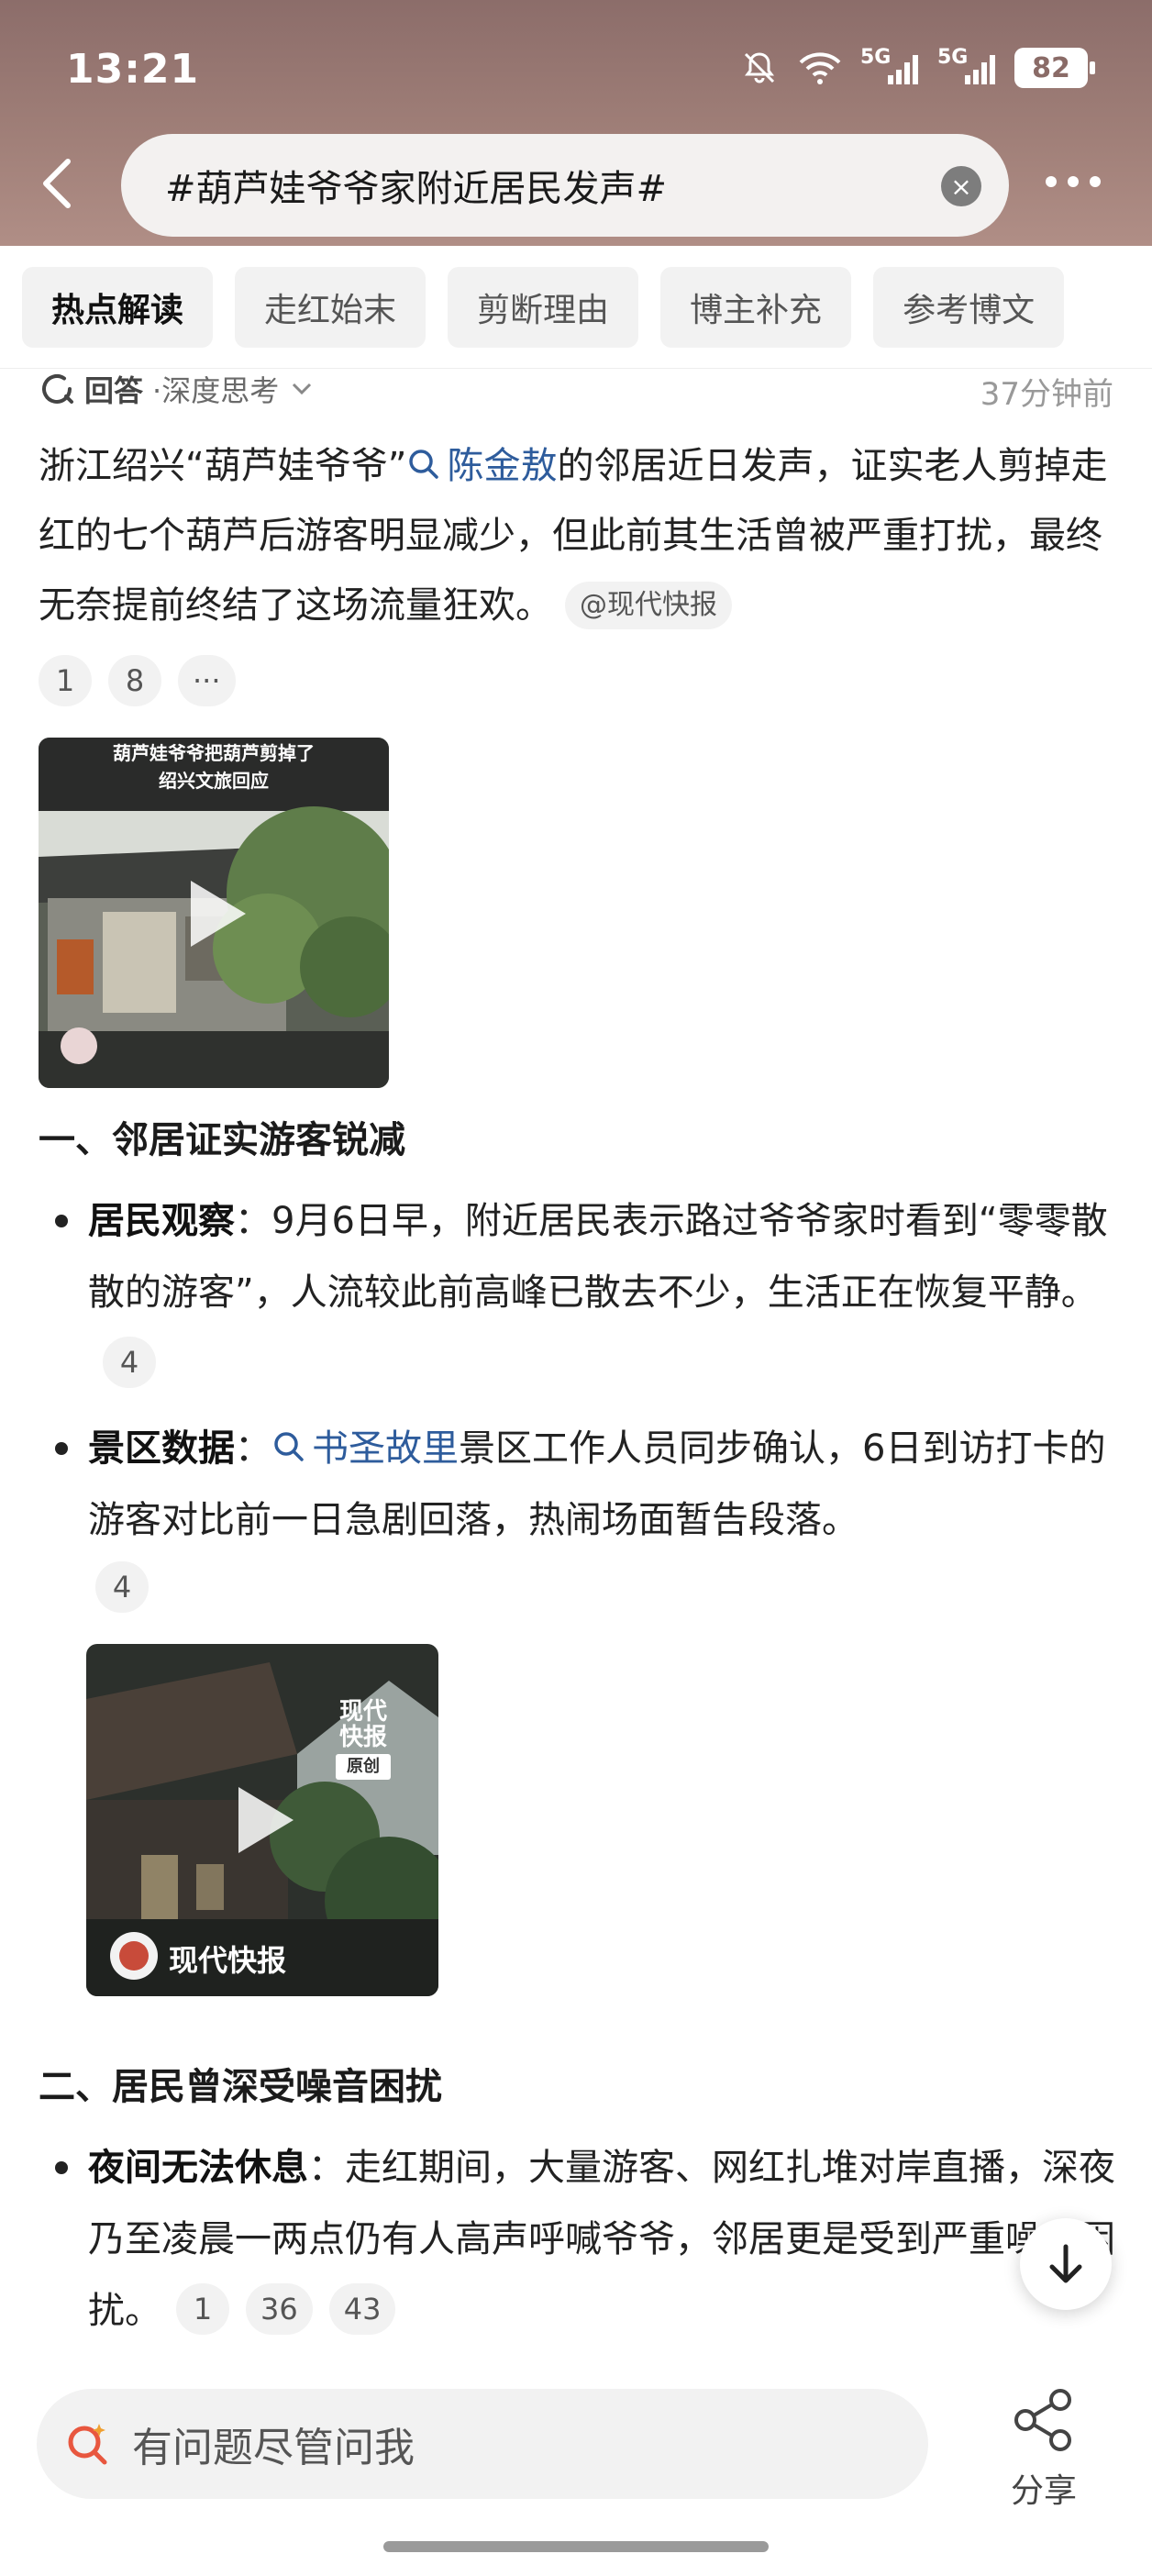 This screenshot has height=2576, width=1152. Describe the element at coordinates (134, 680) in the screenshot. I see `ref-chip: 8` at that location.